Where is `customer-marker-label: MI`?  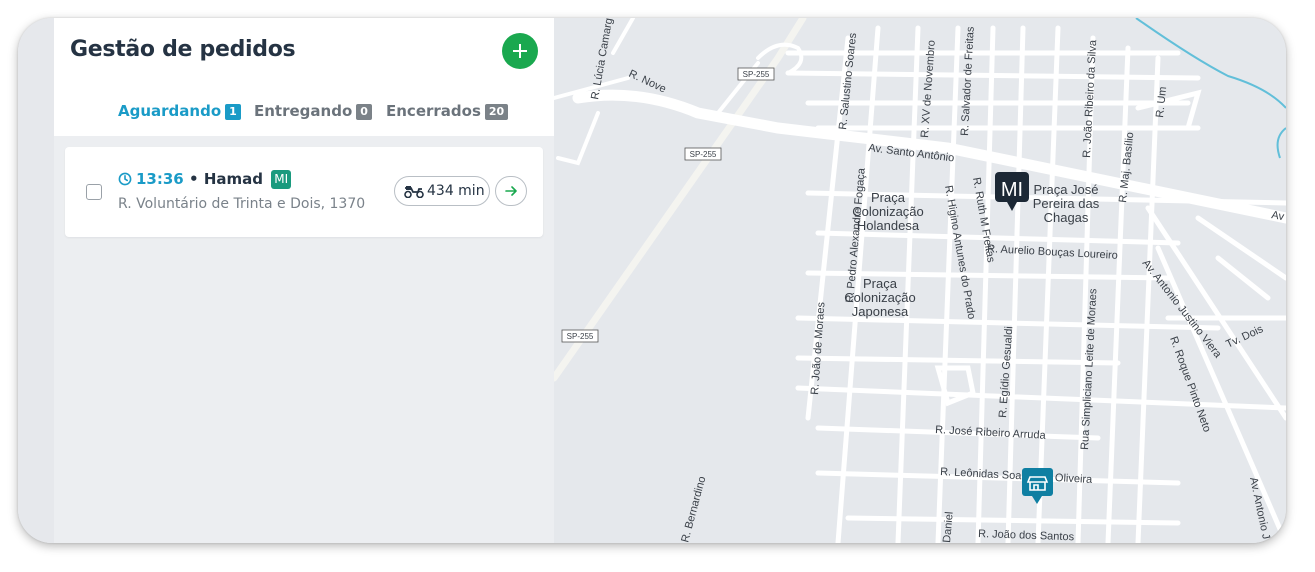 customer-marker-label: MI is located at coordinates (1012, 190).